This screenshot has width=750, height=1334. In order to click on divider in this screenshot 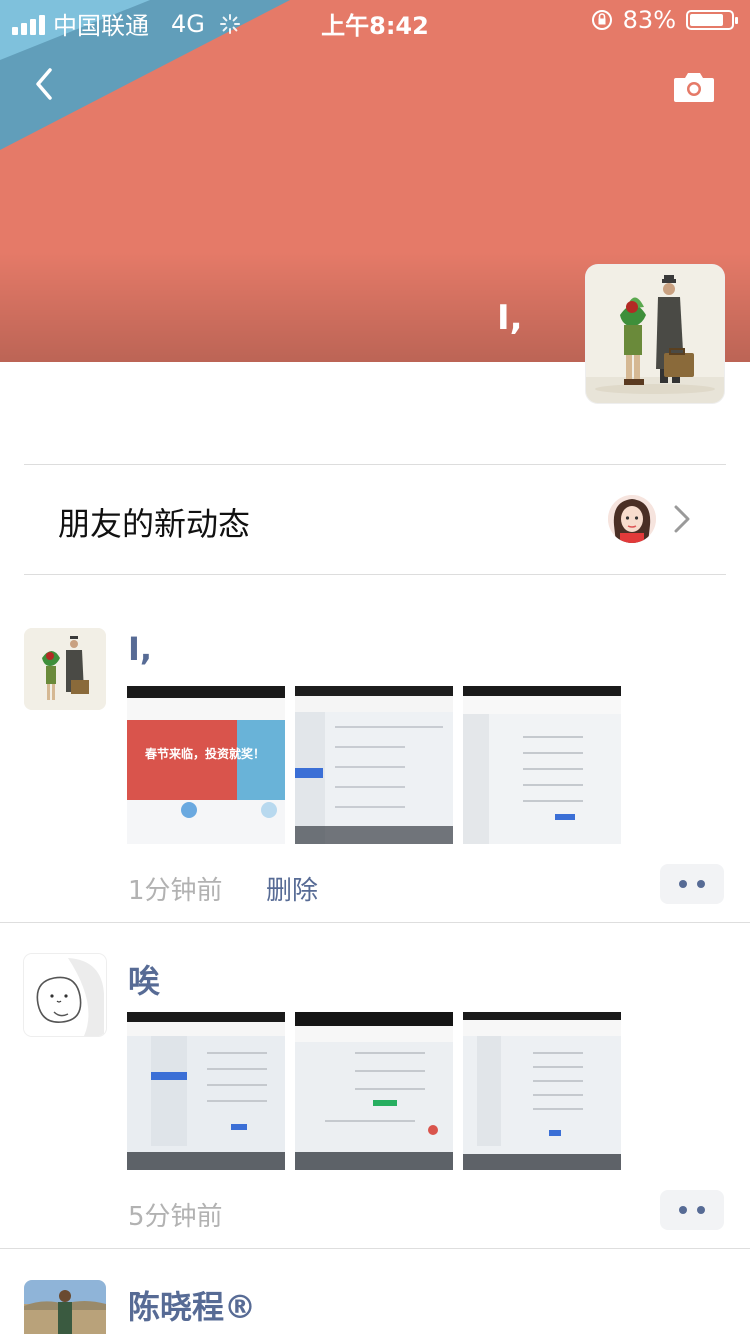, I will do `click(375, 574)`.